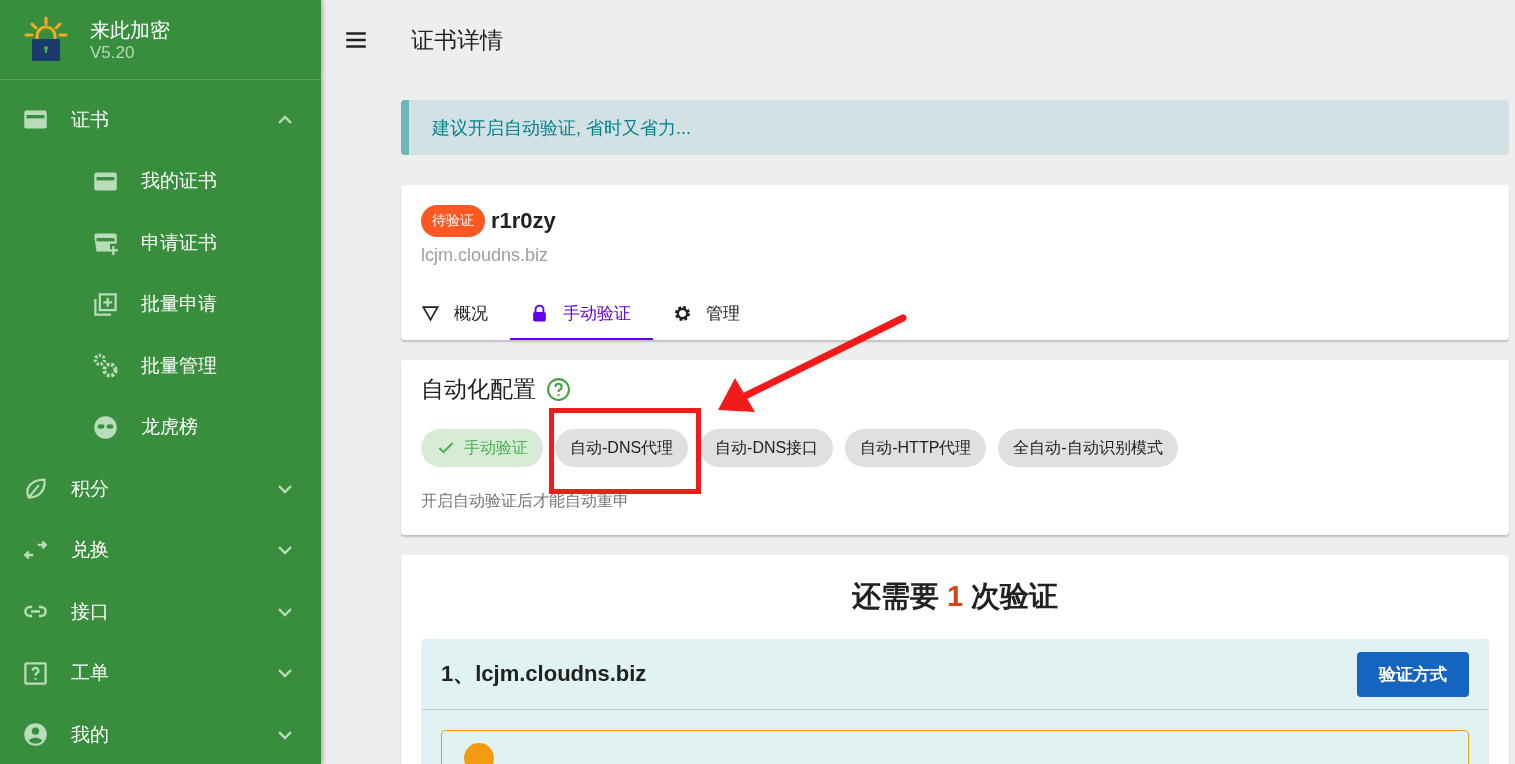 Image resolution: width=1515 pixels, height=764 pixels. I want to click on sidebar-item: 接口, so click(160, 612).